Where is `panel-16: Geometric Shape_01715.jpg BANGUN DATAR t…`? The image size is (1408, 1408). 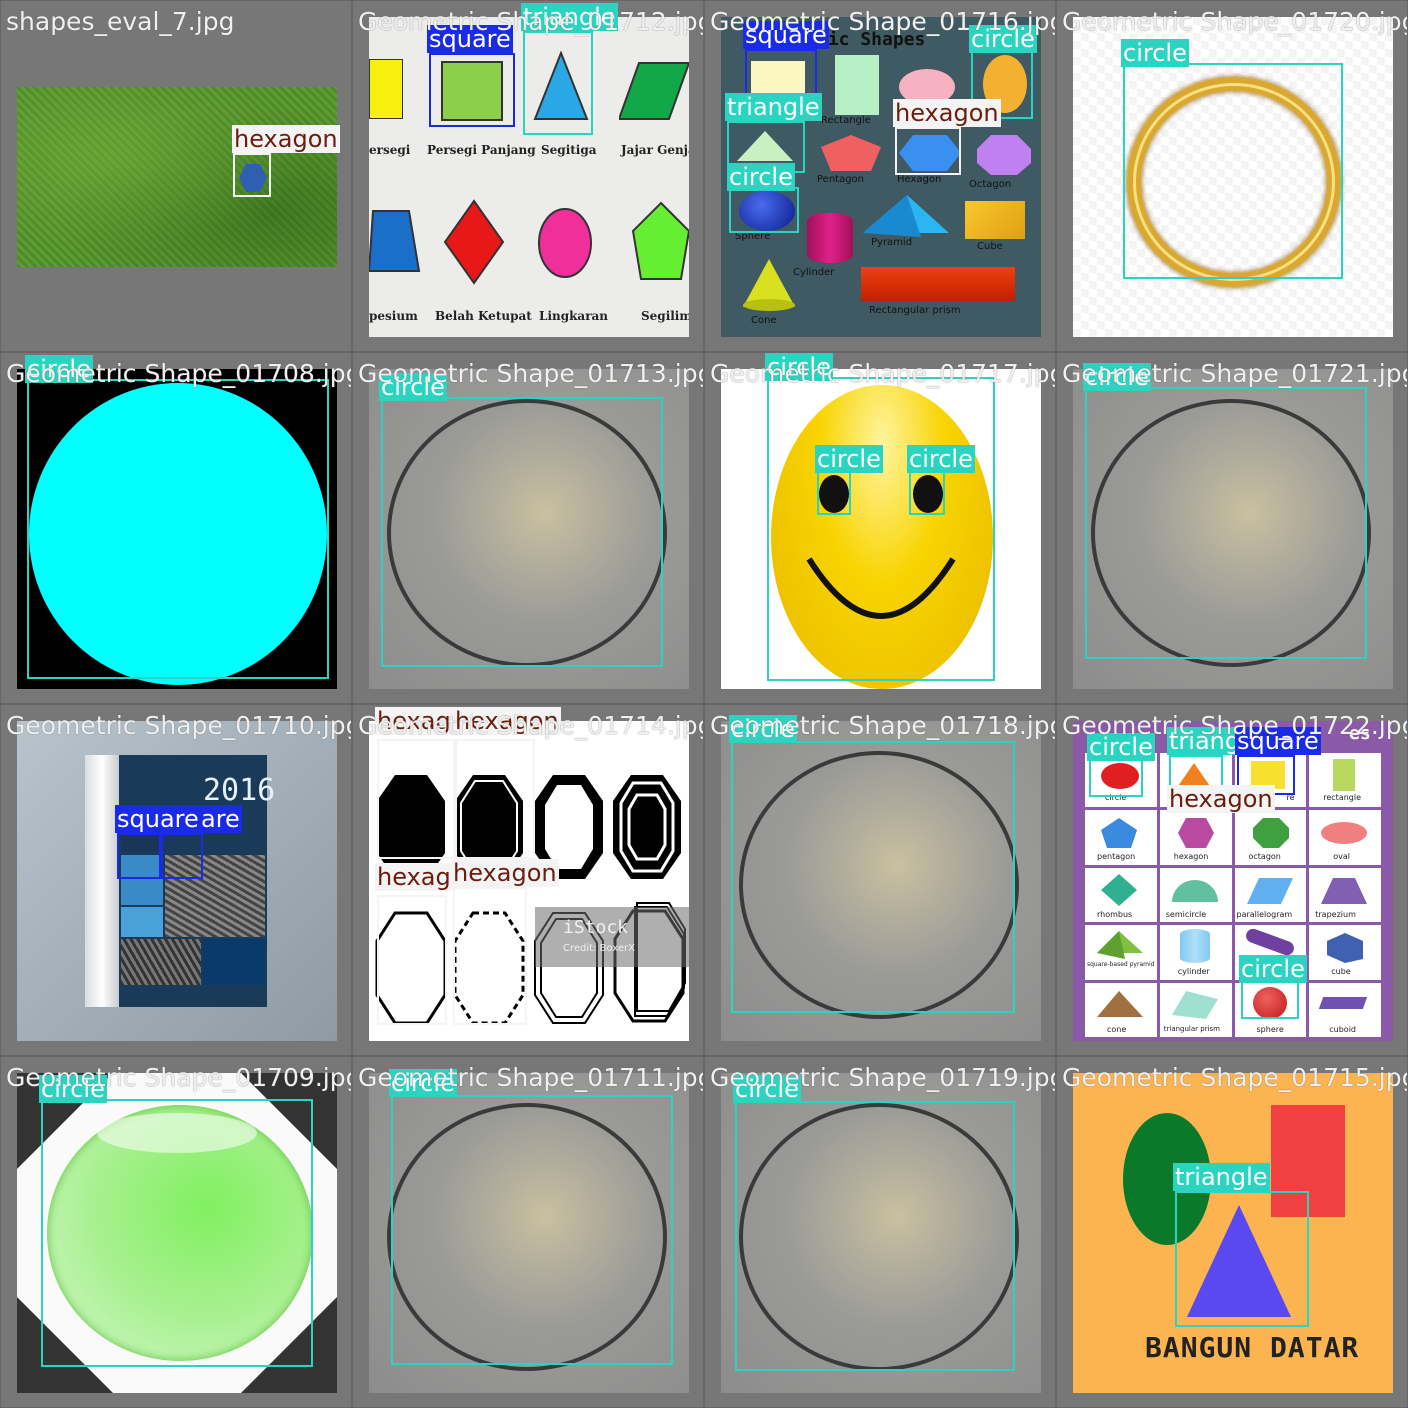 panel-16: Geometric Shape_01715.jpg BANGUN DATAR t… is located at coordinates (1232, 1232).